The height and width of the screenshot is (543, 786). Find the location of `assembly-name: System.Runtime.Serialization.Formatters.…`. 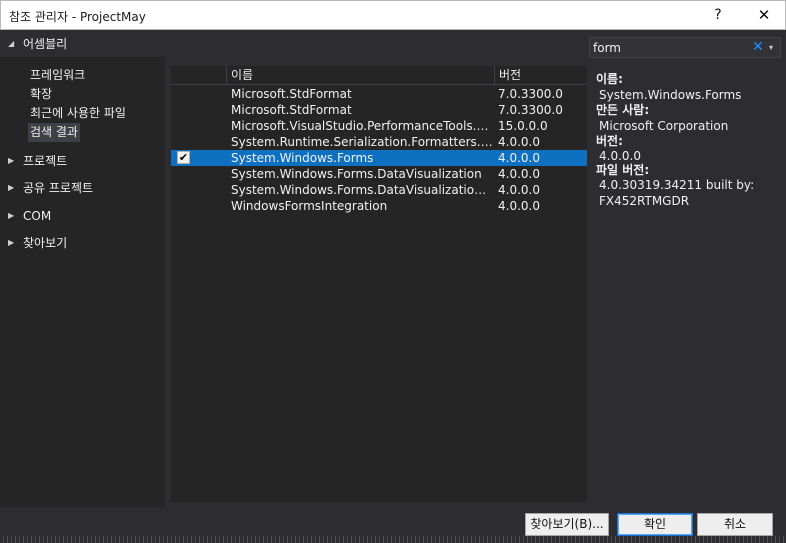

assembly-name: System.Runtime.Serialization.Formatters.… is located at coordinates (362, 142).